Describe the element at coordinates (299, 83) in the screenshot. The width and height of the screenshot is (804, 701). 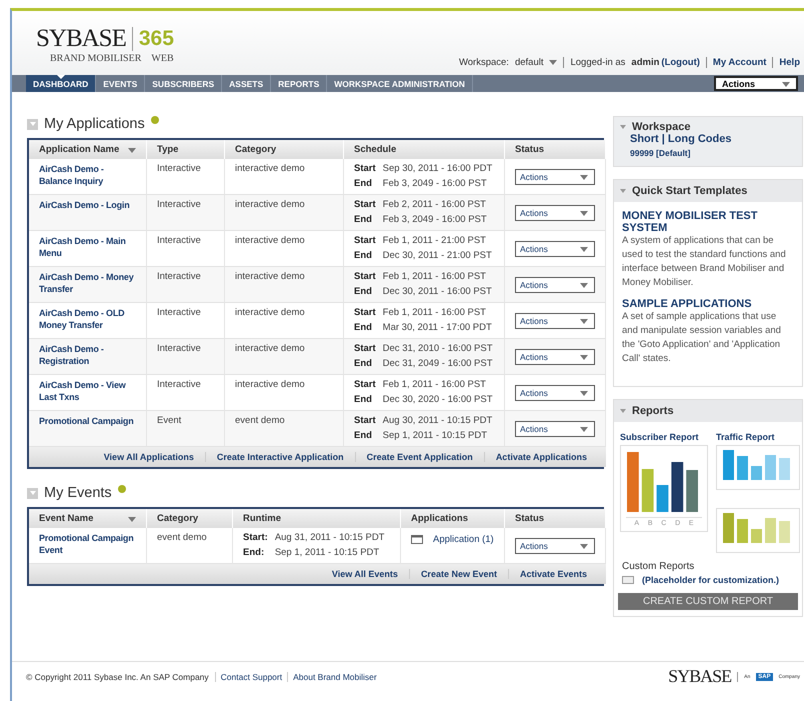
I see `nav-tab: REPORTS` at that location.